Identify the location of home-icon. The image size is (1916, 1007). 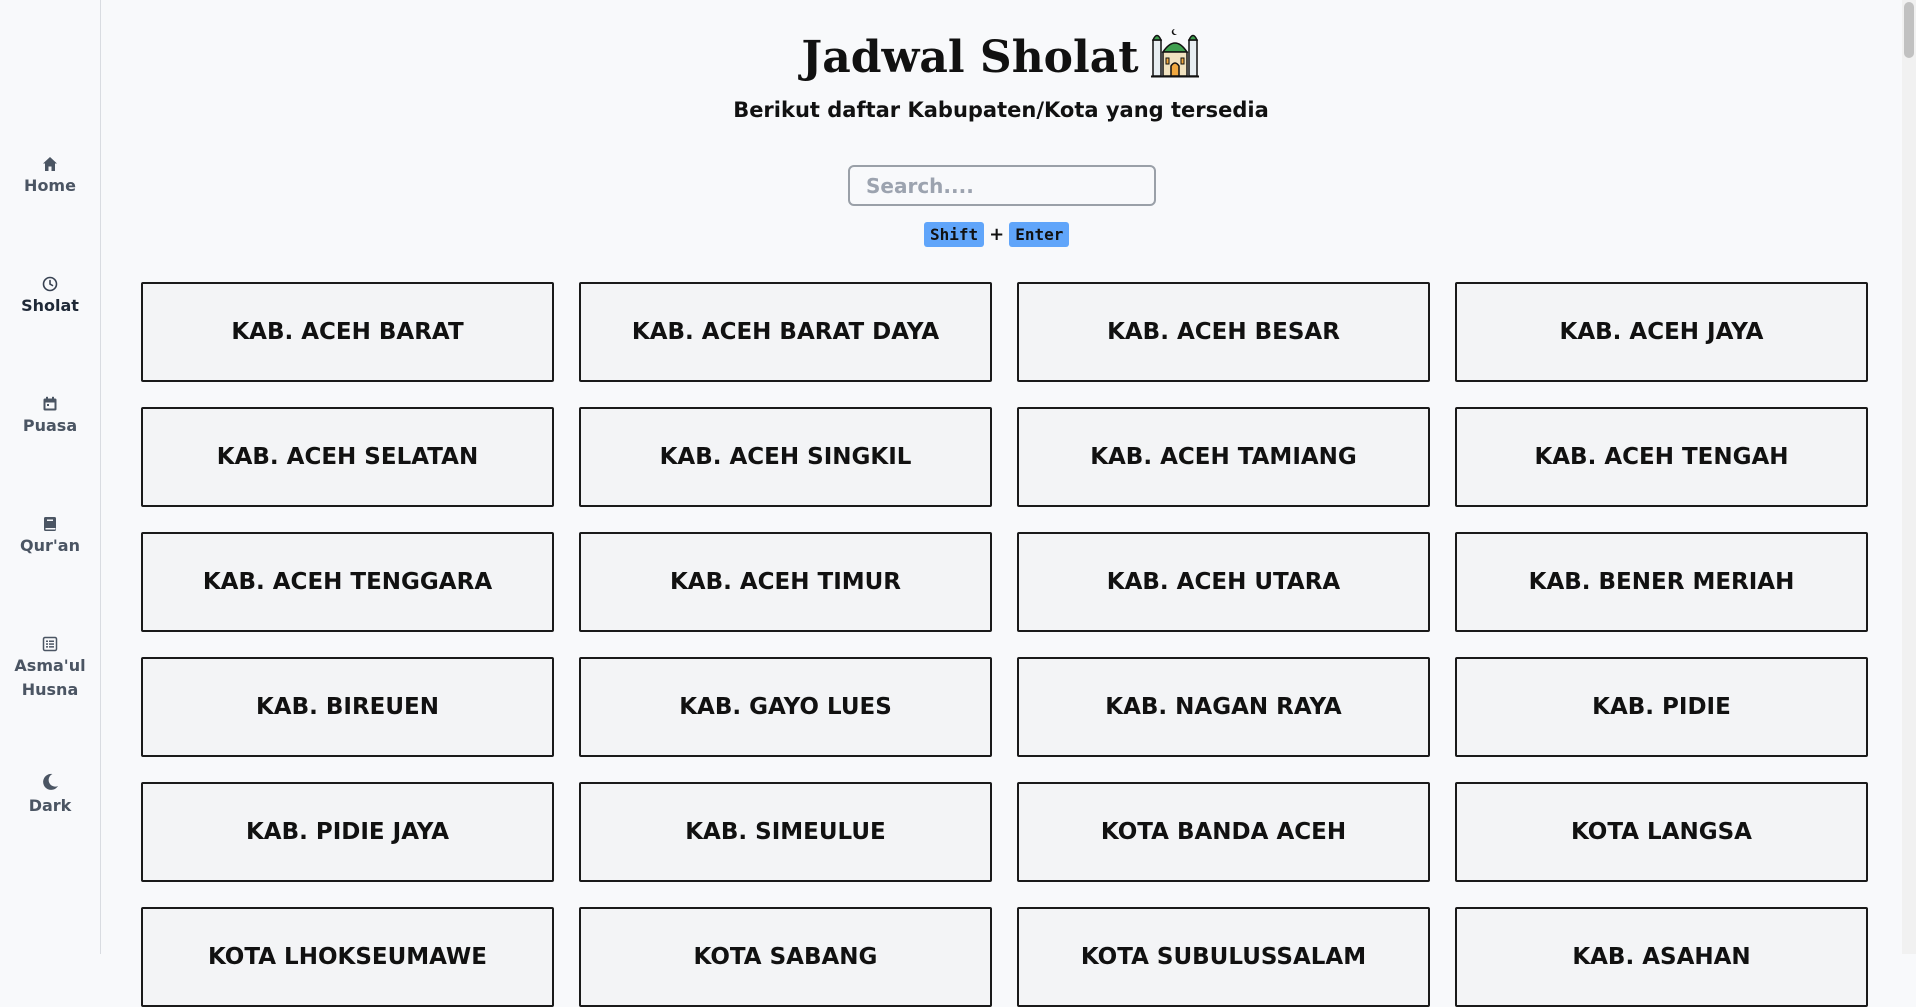
(50, 164).